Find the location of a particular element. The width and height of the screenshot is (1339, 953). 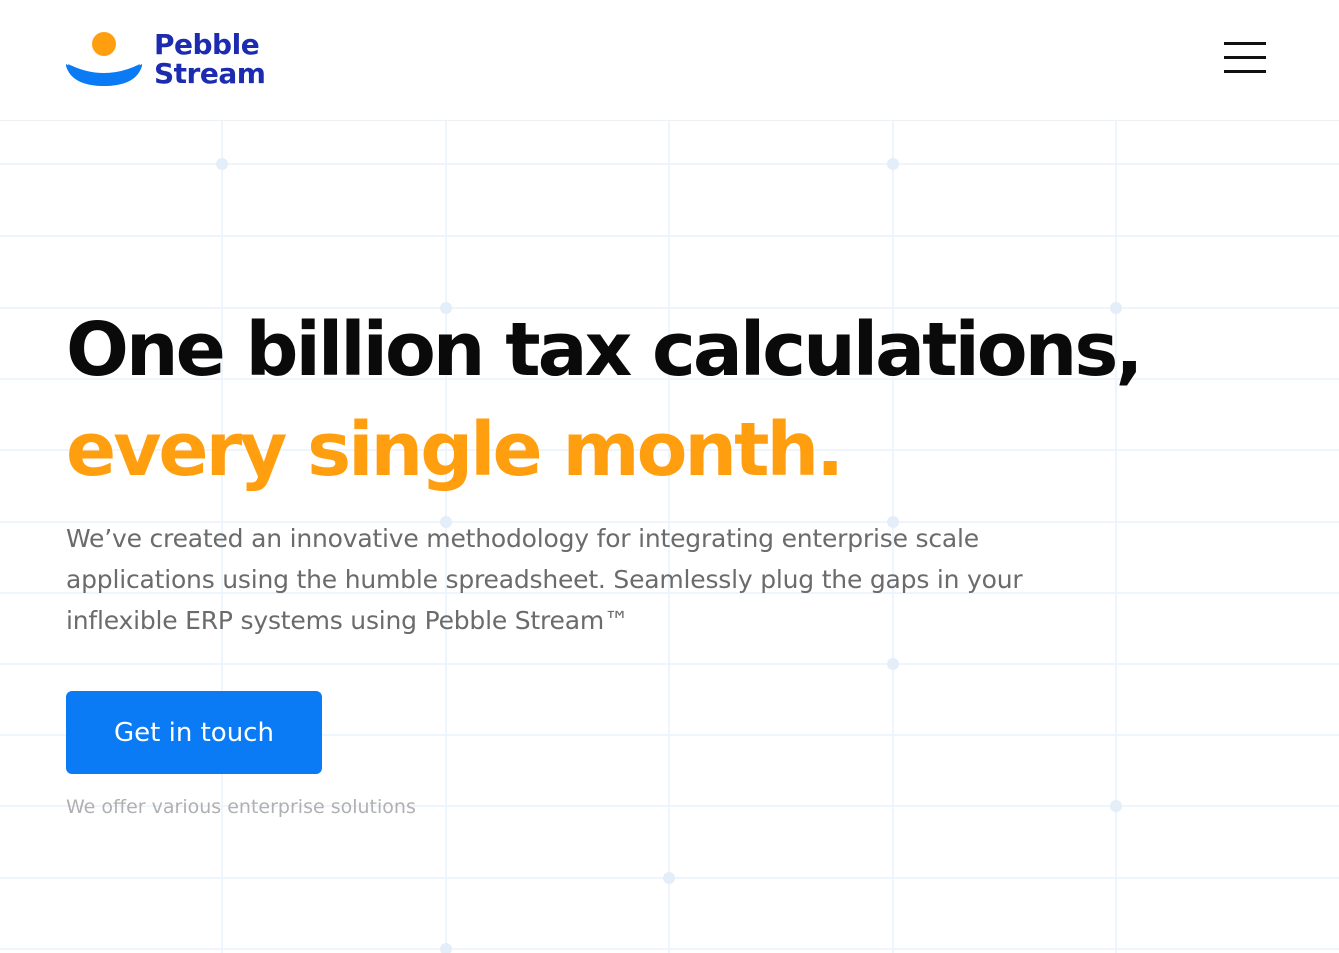

menu-bar-top is located at coordinates (1245, 43).